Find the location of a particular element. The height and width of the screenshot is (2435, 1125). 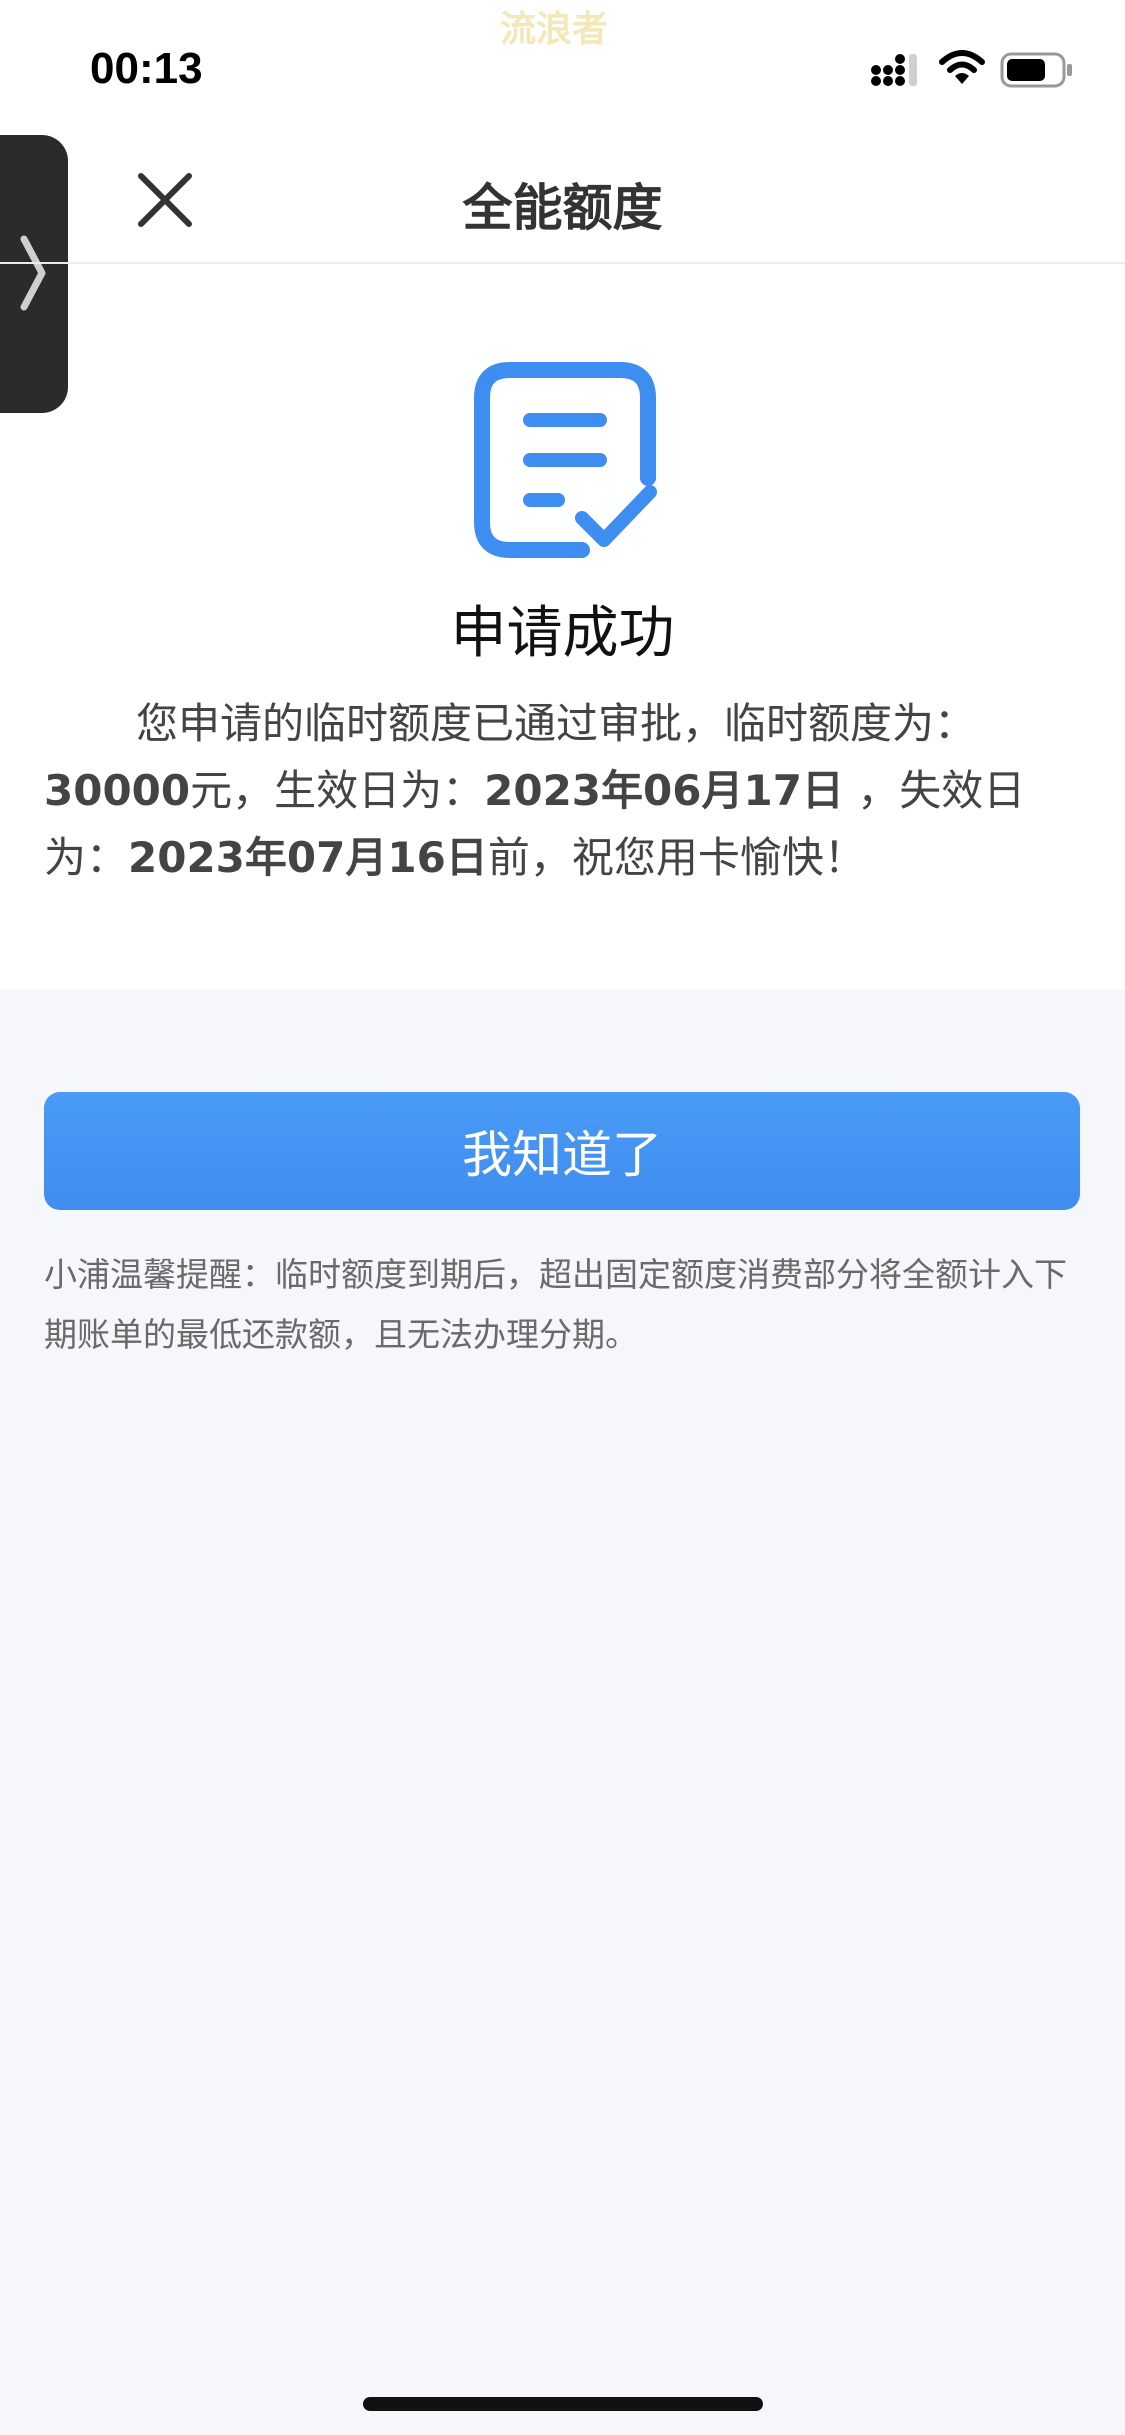

desc-text: 您申请的临时额度已通过审批，临时额度为： is located at coordinates (556, 723).